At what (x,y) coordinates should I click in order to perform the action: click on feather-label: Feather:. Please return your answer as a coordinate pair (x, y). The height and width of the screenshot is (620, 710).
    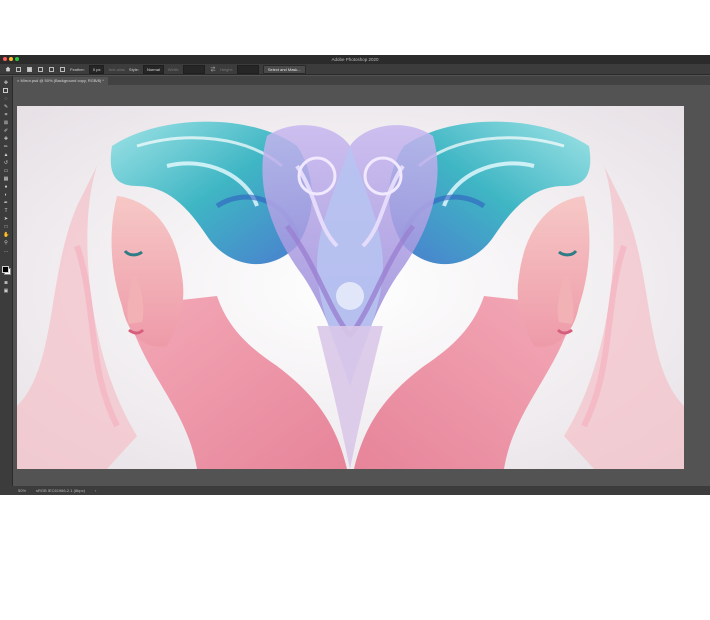
    Looking at the image, I should click on (77, 69).